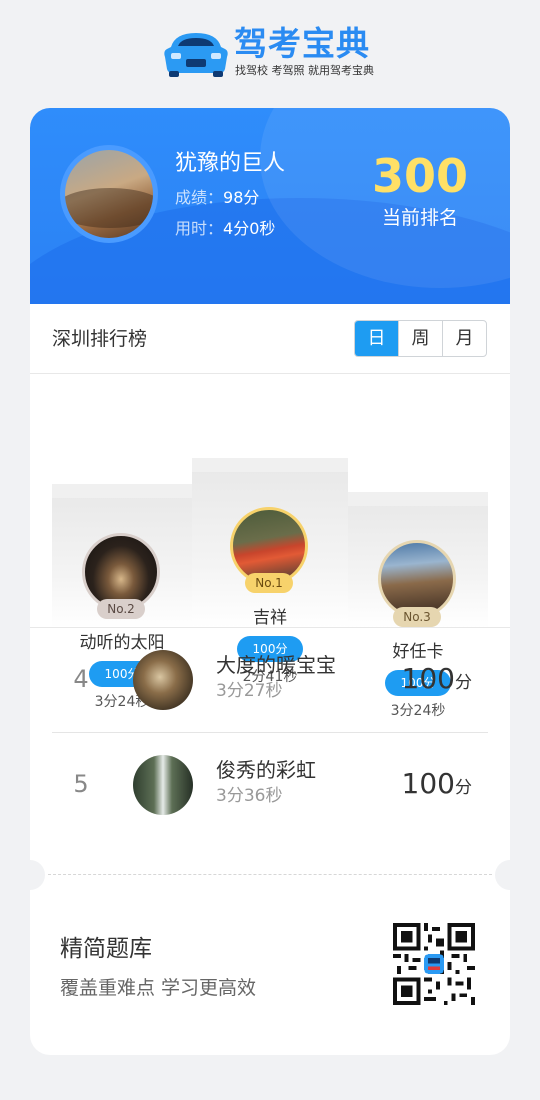  Describe the element at coordinates (464, 338) in the screenshot. I see `tab-month: 月` at that location.